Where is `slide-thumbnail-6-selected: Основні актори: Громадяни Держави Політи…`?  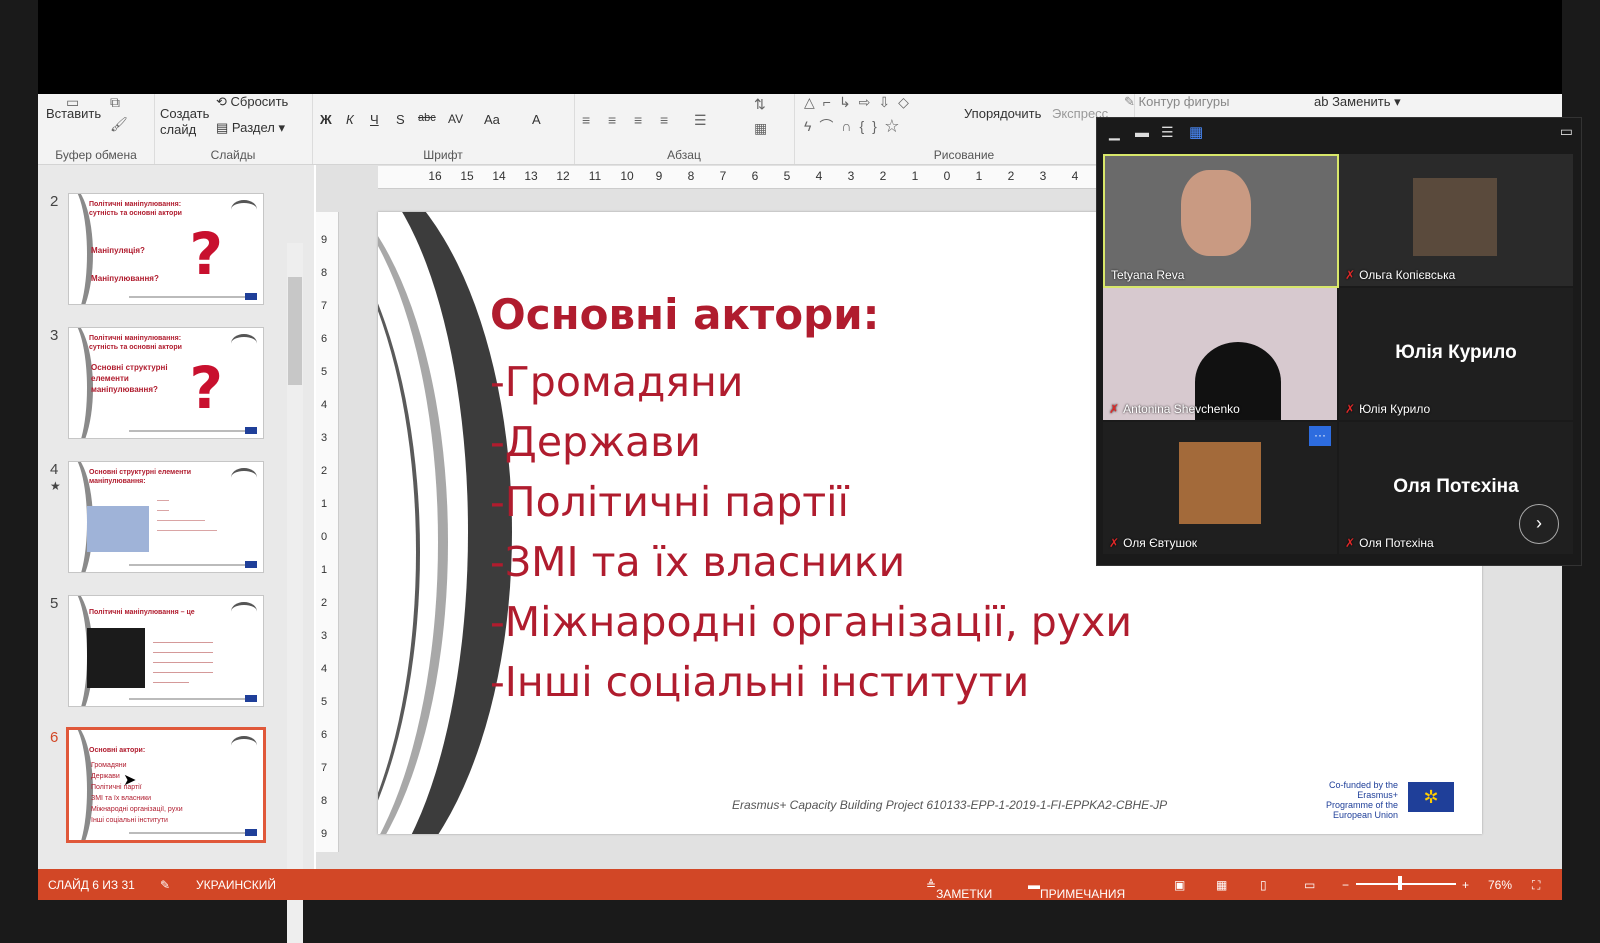
slide-thumbnail-6-selected: Основні актори: Громадяни Держави Політи… is located at coordinates (166, 785).